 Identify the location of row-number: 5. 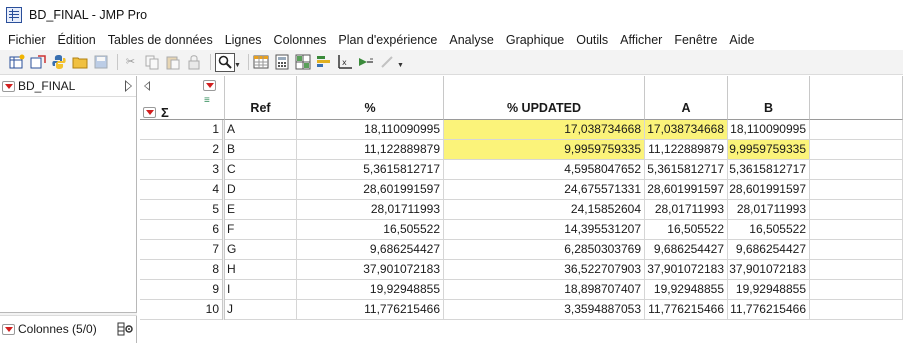
(181, 210).